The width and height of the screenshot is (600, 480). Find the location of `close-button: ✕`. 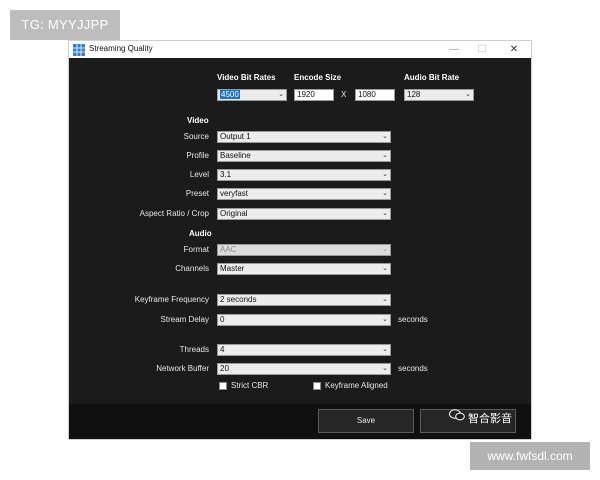

close-button: ✕ is located at coordinates (514, 49).